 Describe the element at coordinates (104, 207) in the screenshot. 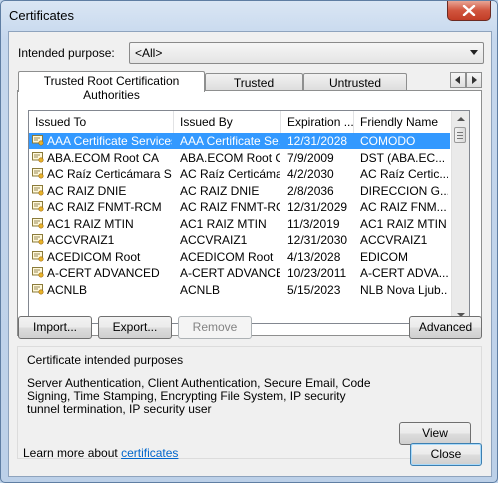

I see `cell-issued-to: AC RAIZ FNMT-RCM` at that location.